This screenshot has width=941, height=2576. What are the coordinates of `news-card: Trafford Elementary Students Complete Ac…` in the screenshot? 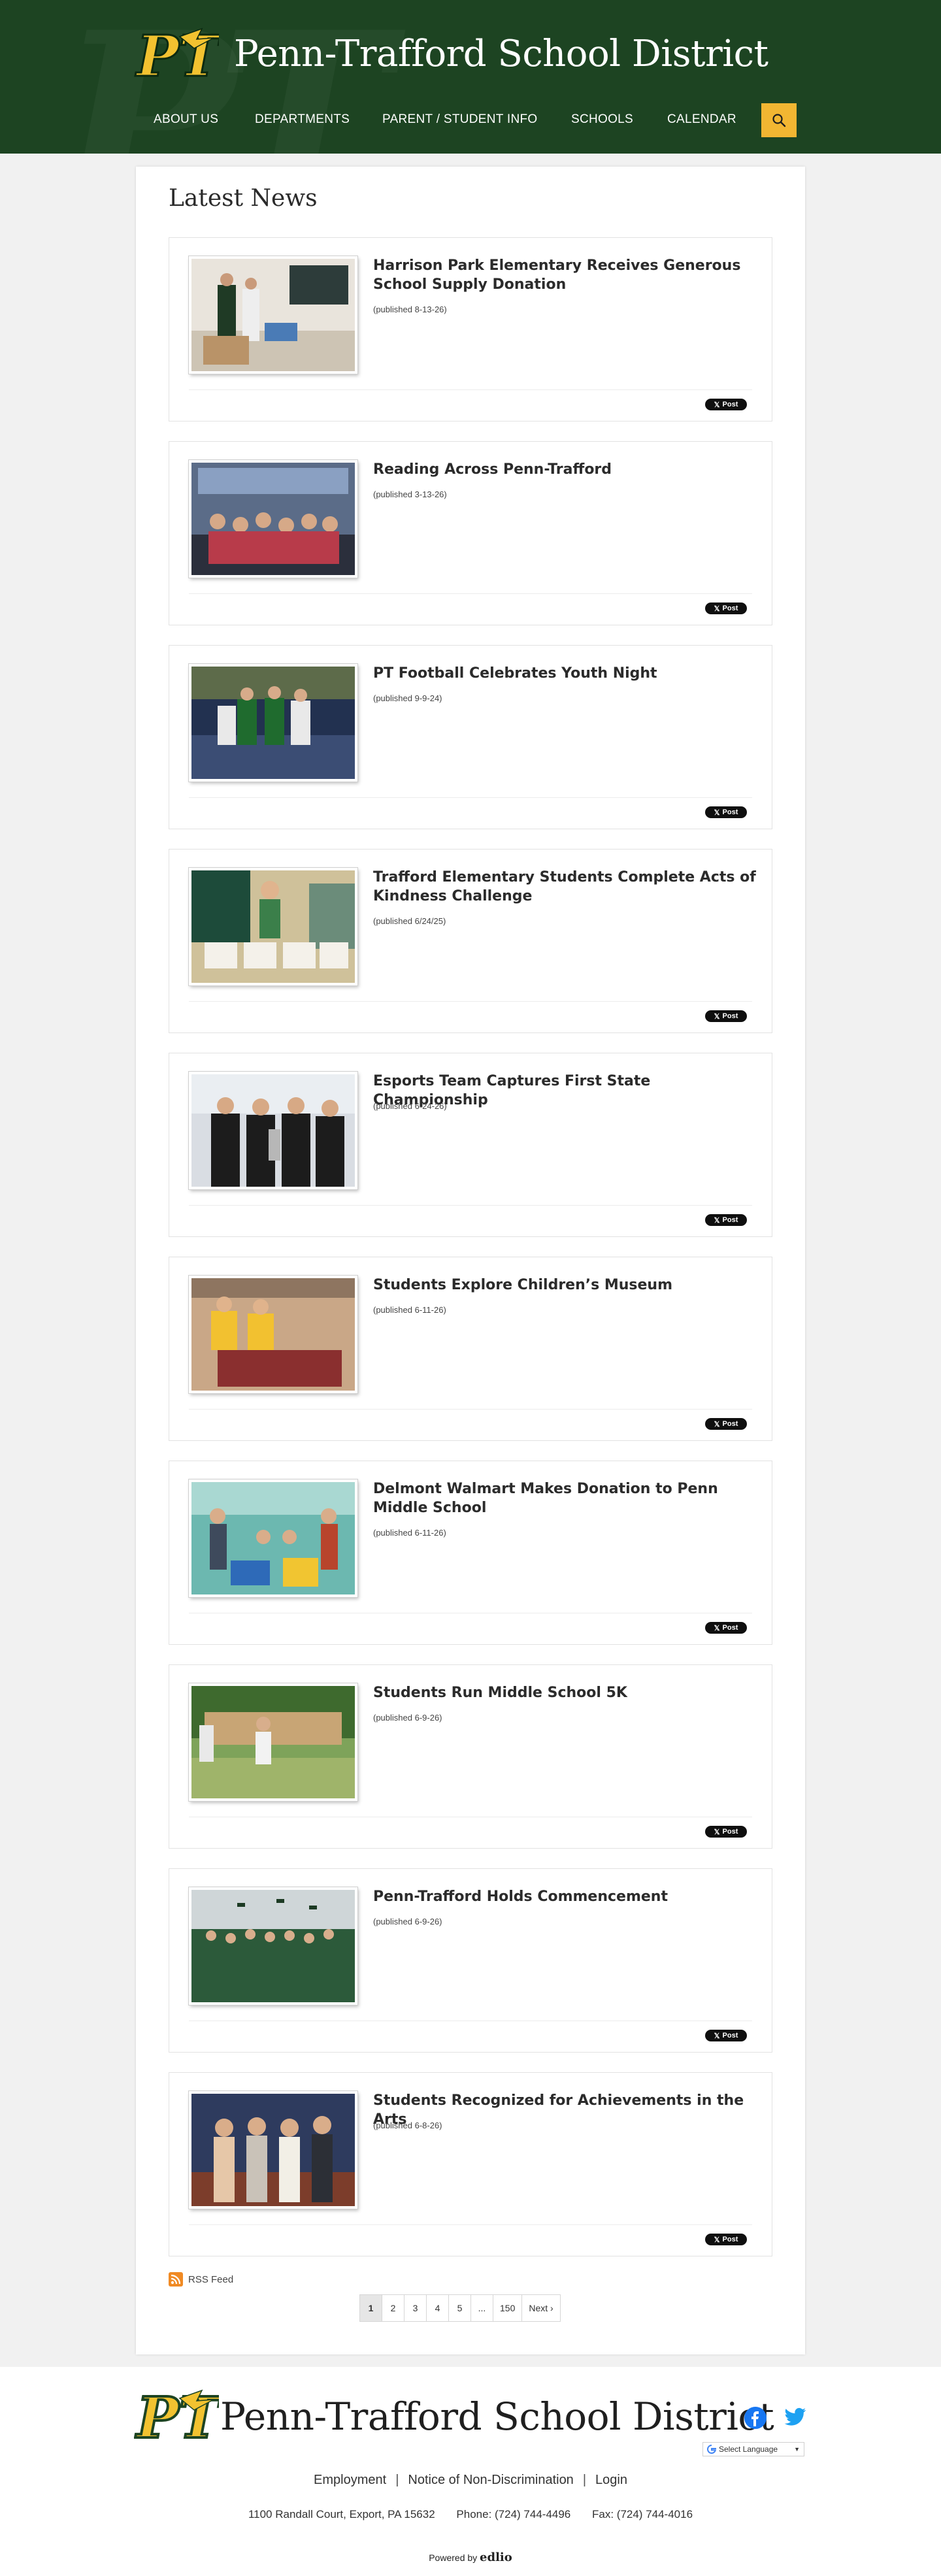 It's located at (470, 941).